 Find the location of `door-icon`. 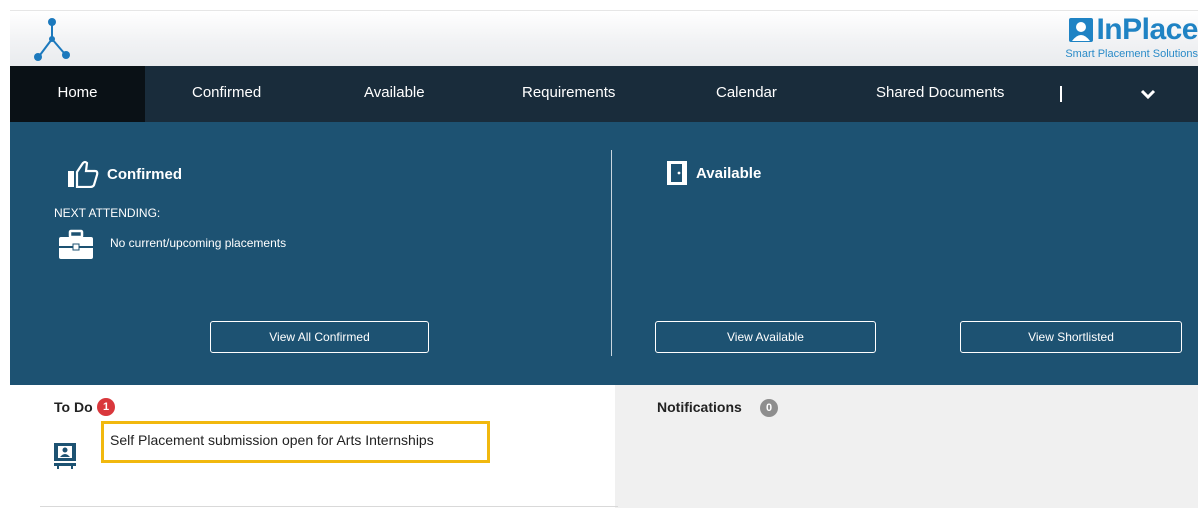

door-icon is located at coordinates (677, 173).